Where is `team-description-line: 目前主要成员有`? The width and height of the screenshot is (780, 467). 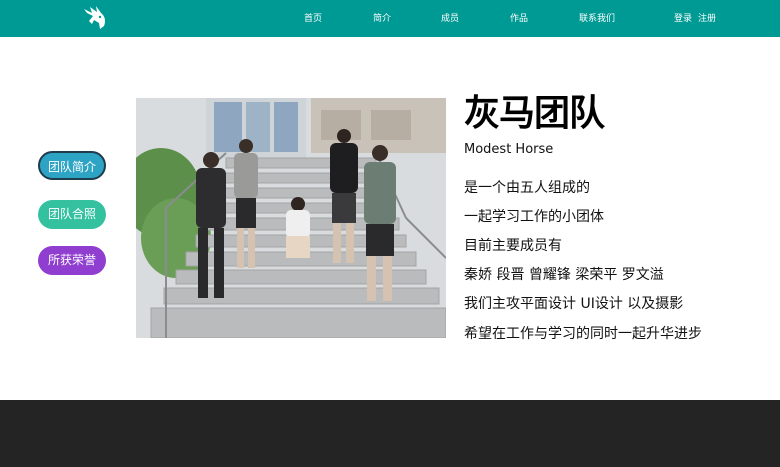
team-description-line: 目前主要成员有 is located at coordinates (513, 246).